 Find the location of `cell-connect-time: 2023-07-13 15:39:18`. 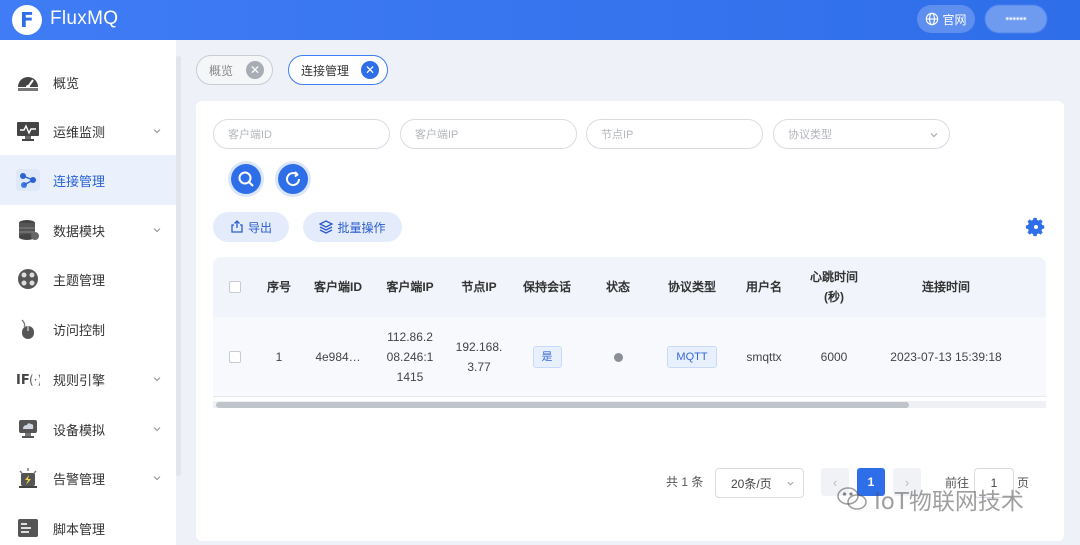

cell-connect-time: 2023-07-13 15:39:18 is located at coordinates (946, 357).